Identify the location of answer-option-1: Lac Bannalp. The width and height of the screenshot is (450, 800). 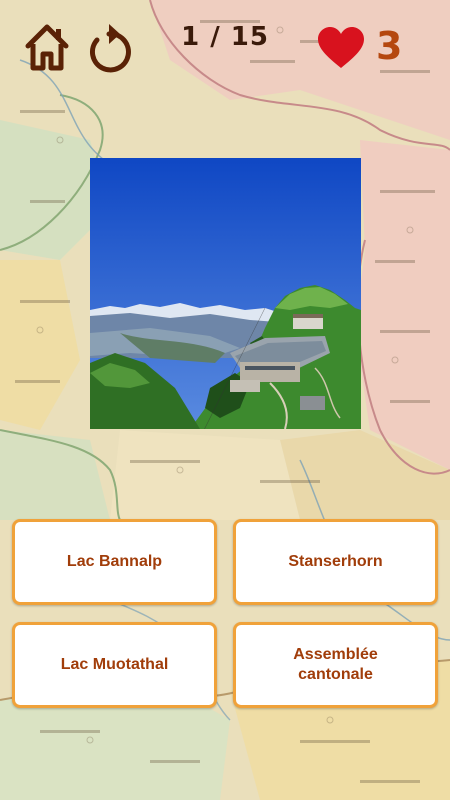
(114, 562).